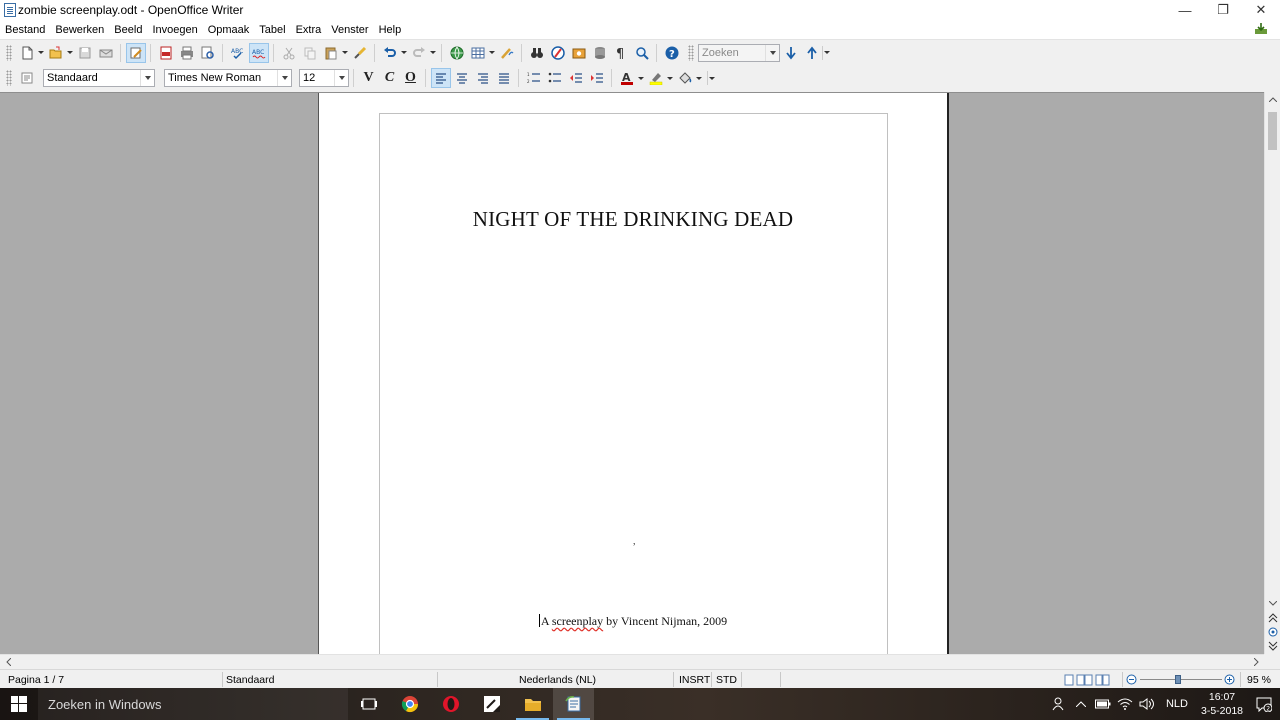 This screenshot has height=720, width=1280. Describe the element at coordinates (577, 621) in the screenshot. I see `credit-misspelled-word: screenplay` at that location.